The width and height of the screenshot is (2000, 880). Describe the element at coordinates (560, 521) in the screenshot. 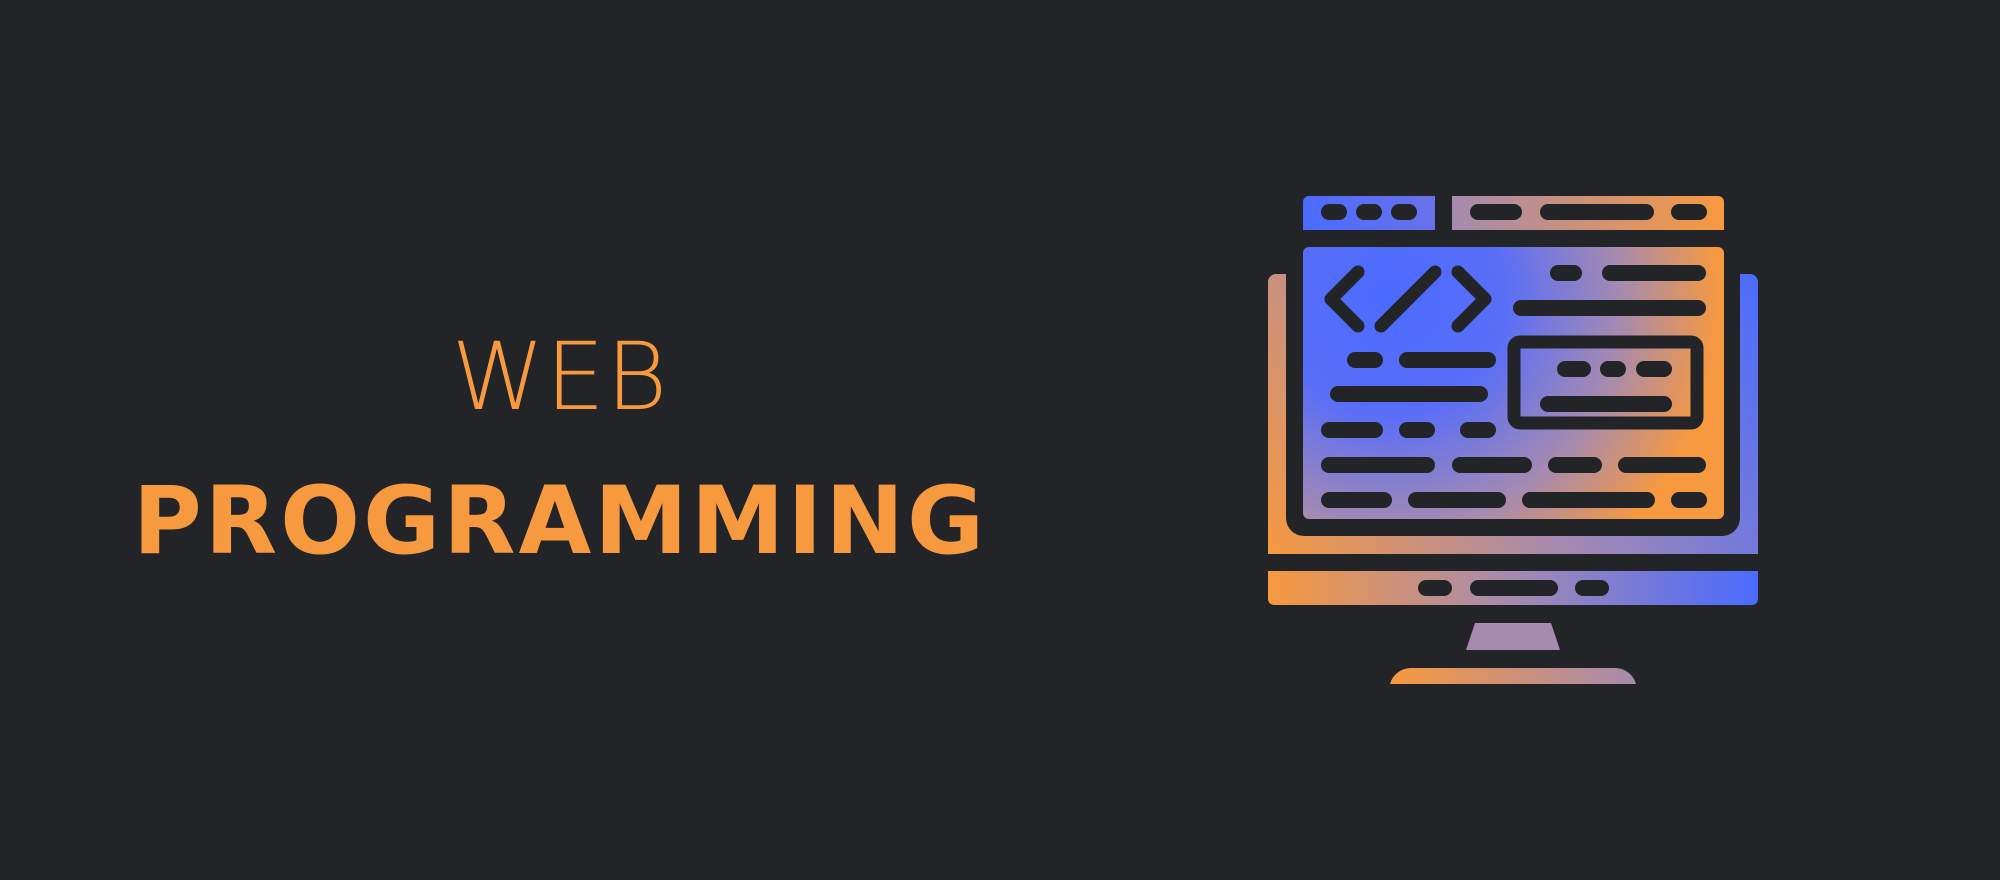

I see `title-programming: PROGRAMMING` at that location.